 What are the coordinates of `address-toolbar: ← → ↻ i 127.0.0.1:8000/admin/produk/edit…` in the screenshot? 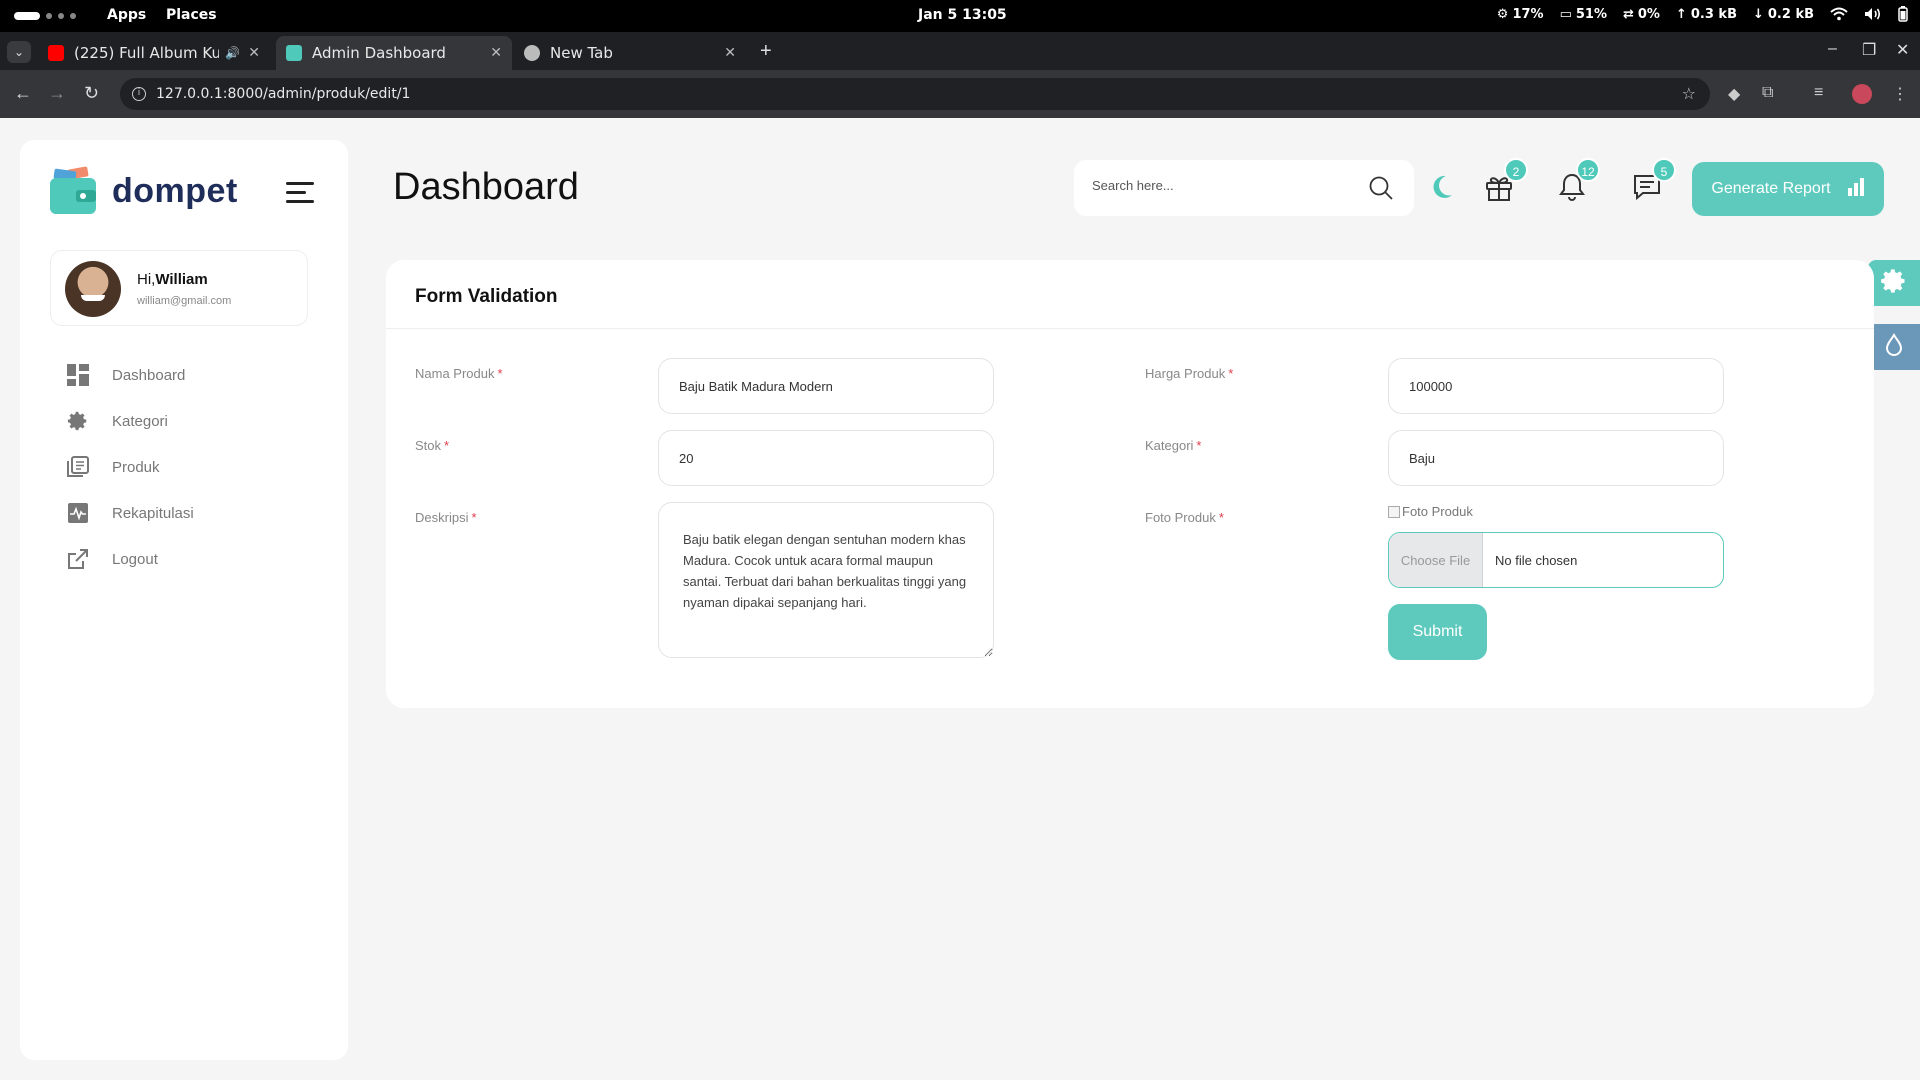 It's located at (960, 94).